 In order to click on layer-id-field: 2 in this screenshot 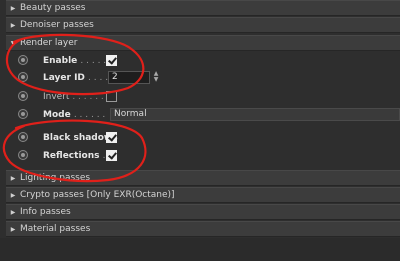, I will do `click(129, 77)`.